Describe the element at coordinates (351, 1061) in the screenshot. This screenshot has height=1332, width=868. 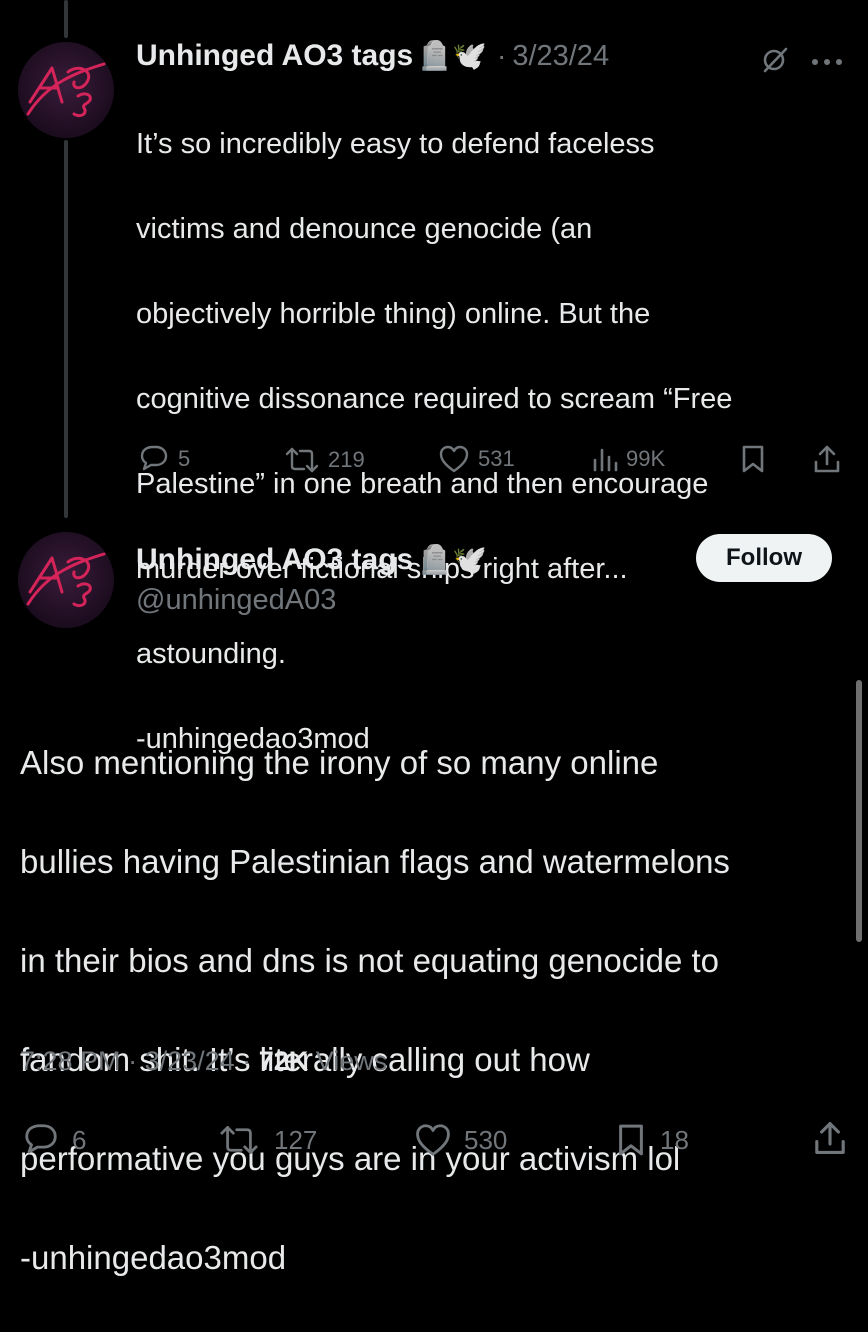
I see `views-label: Views` at that location.